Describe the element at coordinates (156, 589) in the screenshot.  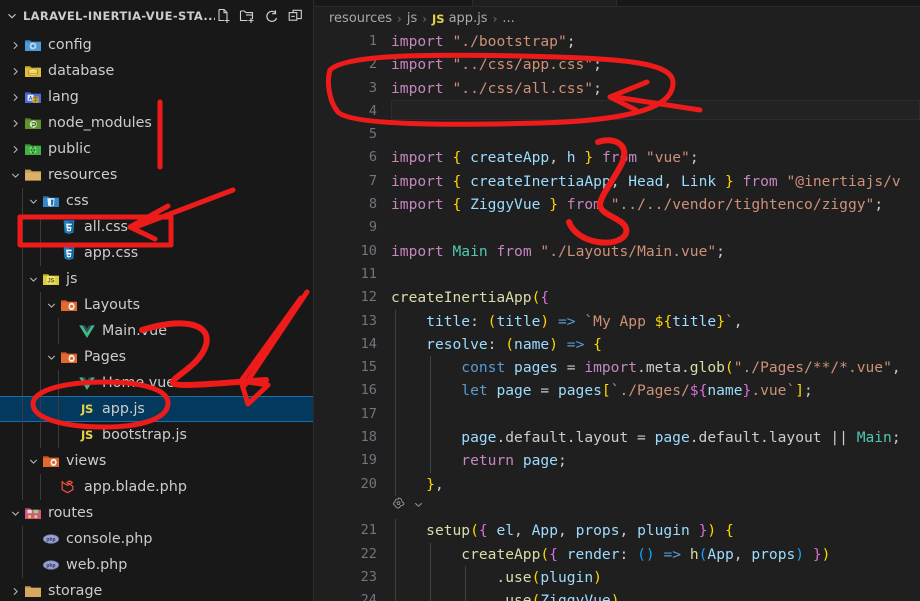
I see `tree-item-storage: storage` at that location.